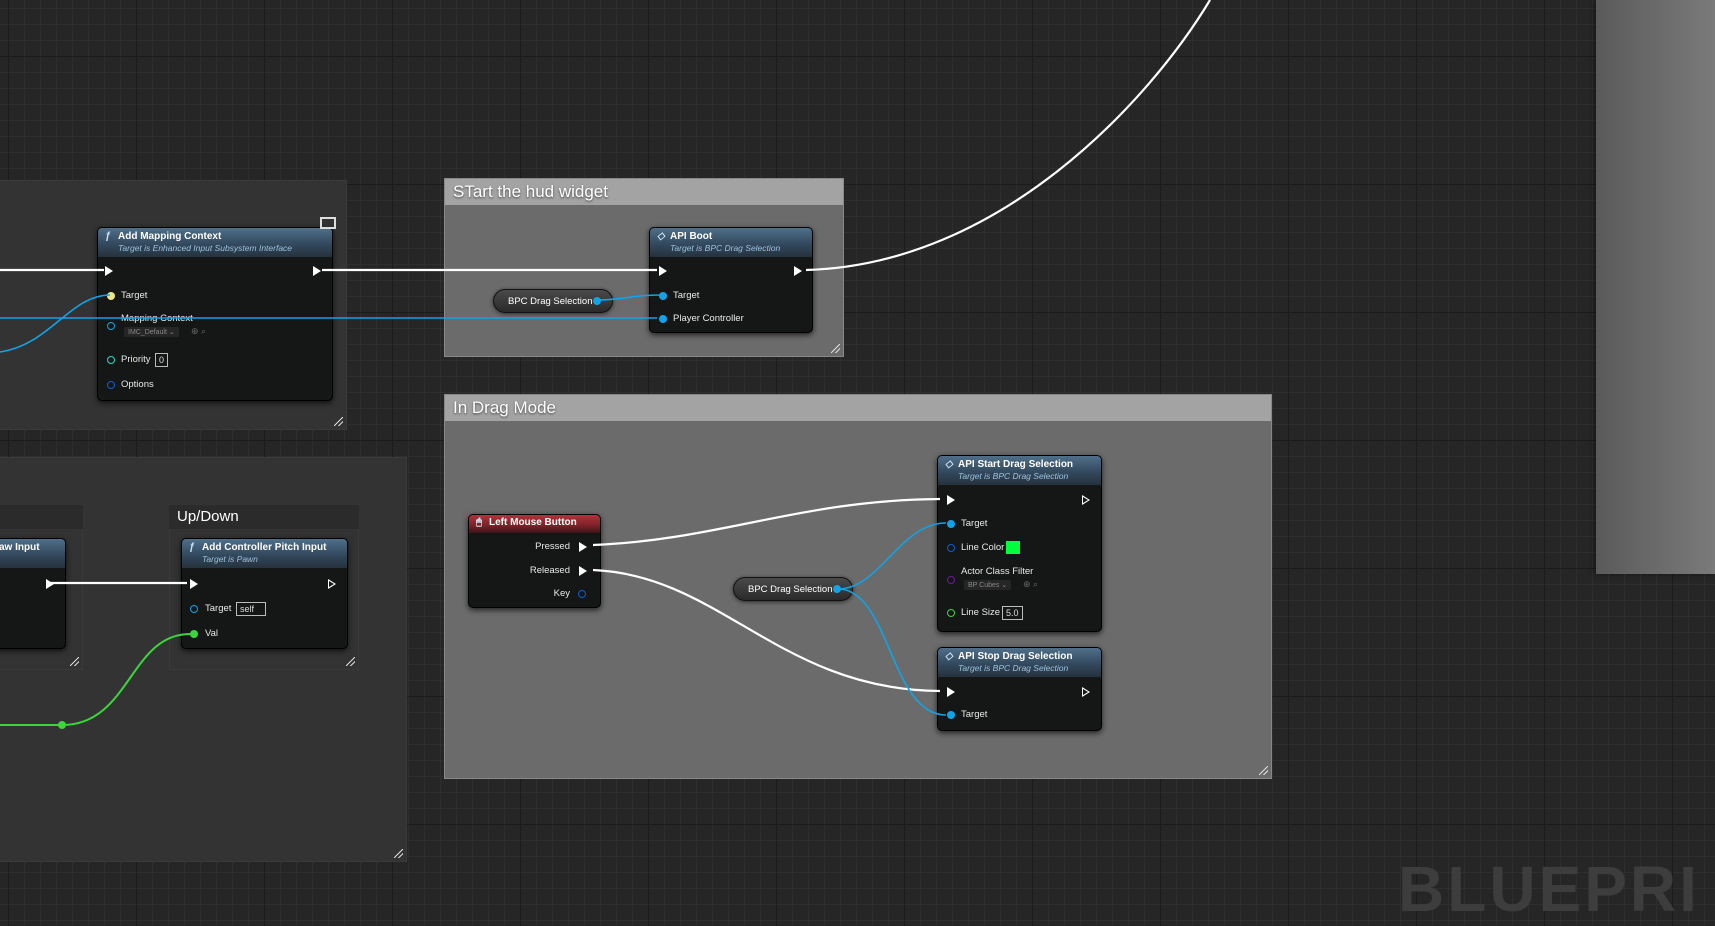 The width and height of the screenshot is (1715, 926). I want to click on line-color-swatch, so click(1013, 547).